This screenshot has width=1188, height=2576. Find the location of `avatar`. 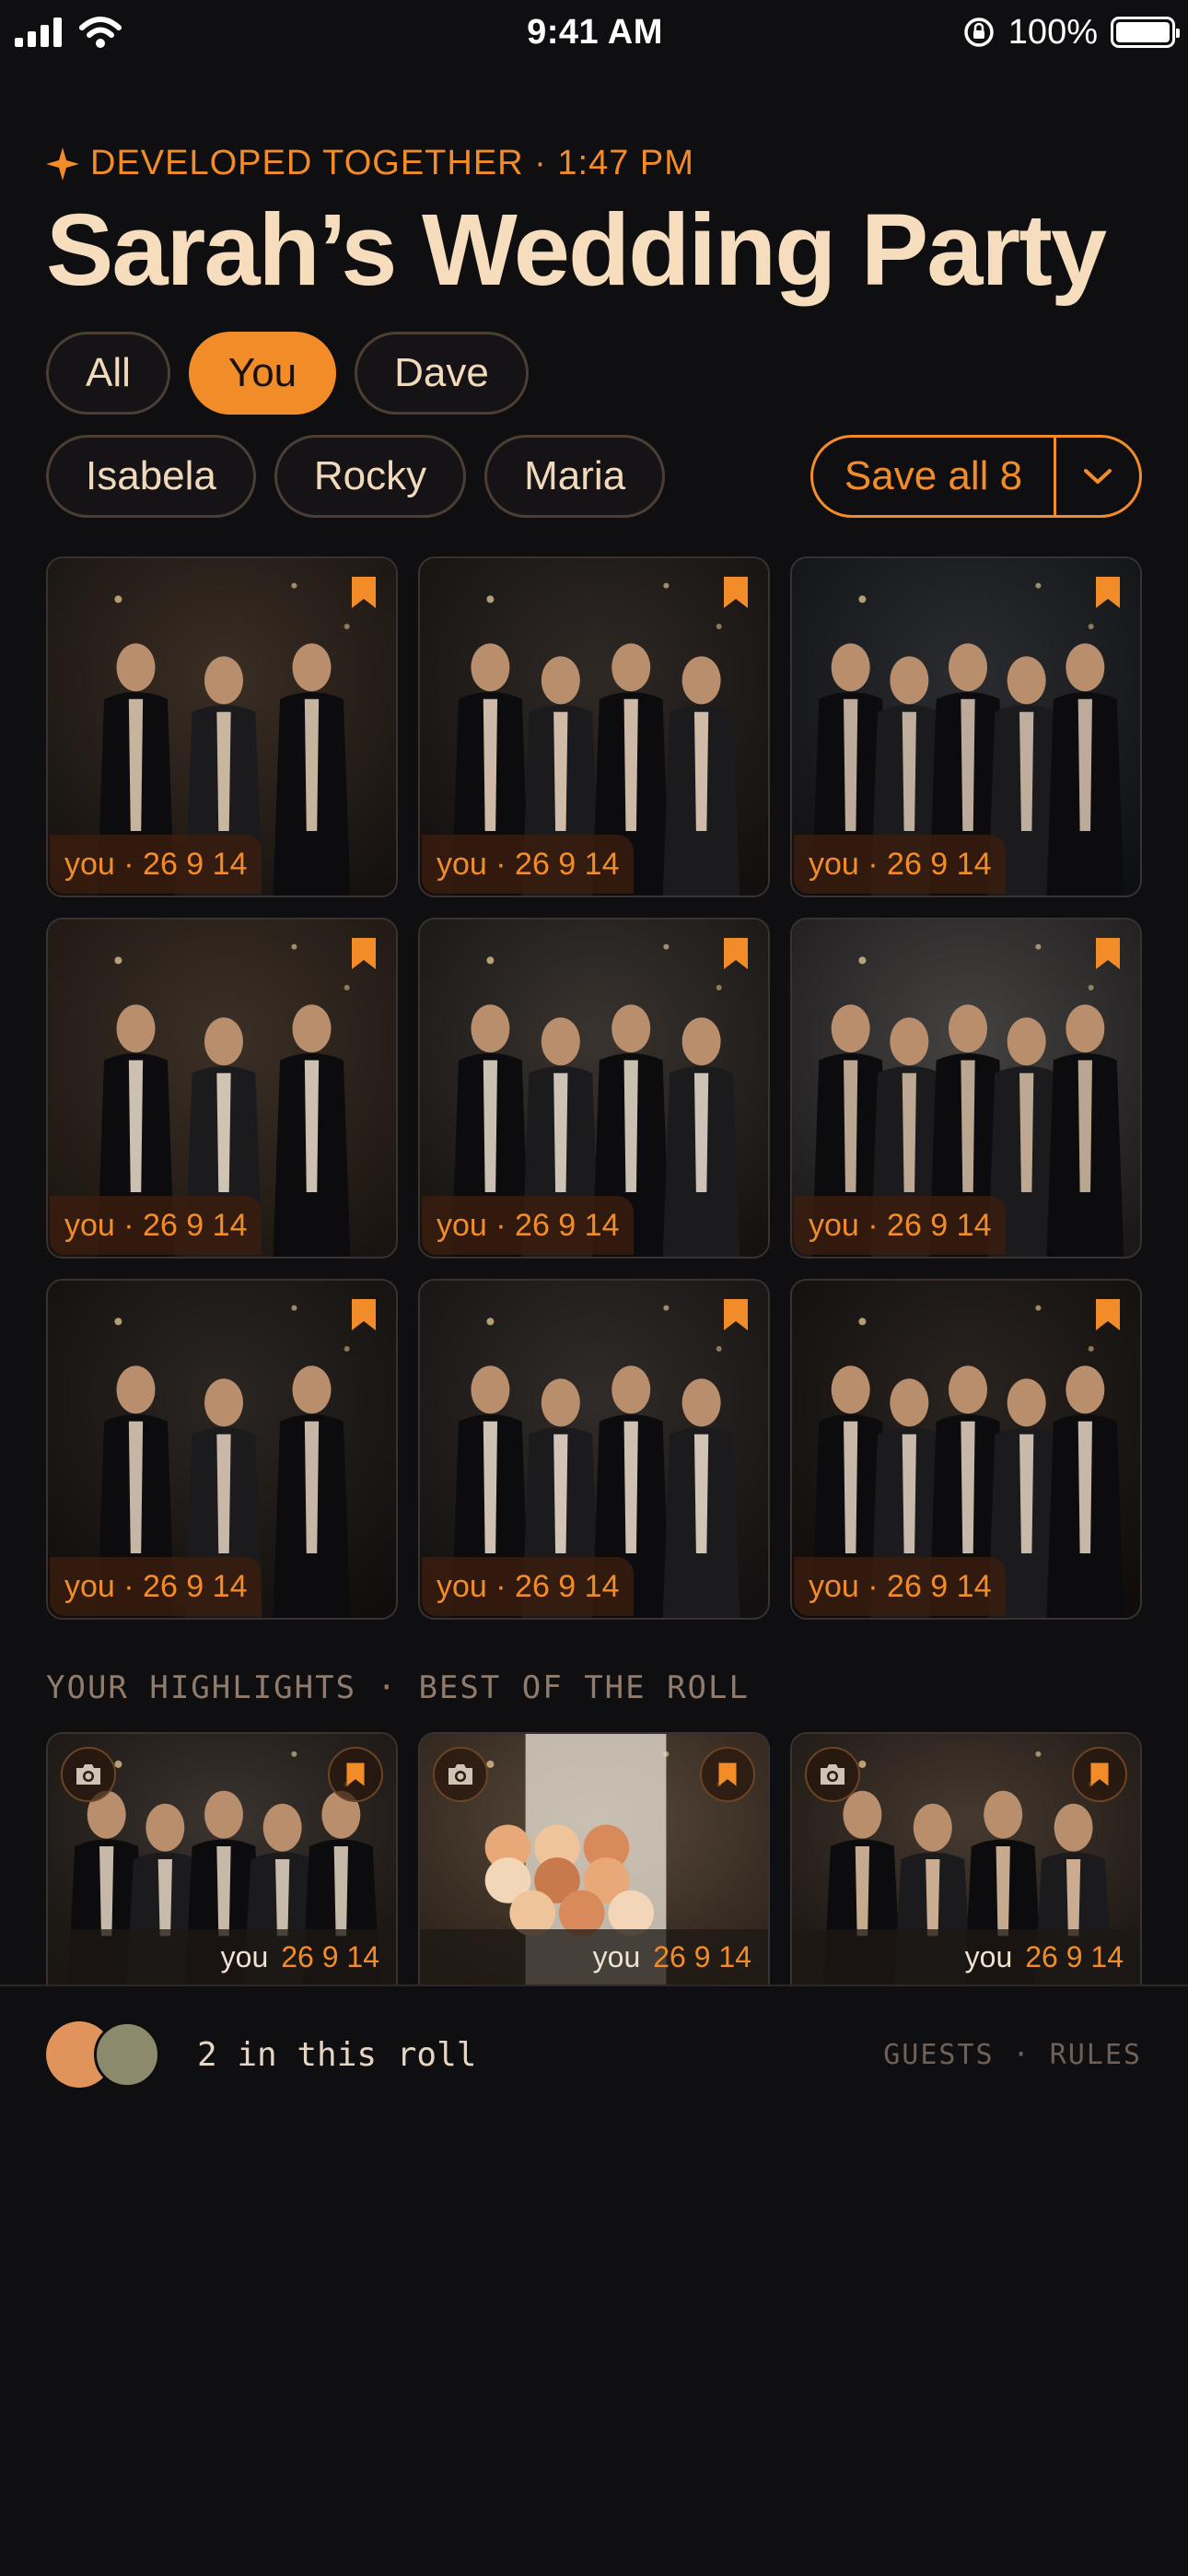

avatar is located at coordinates (127, 2054).